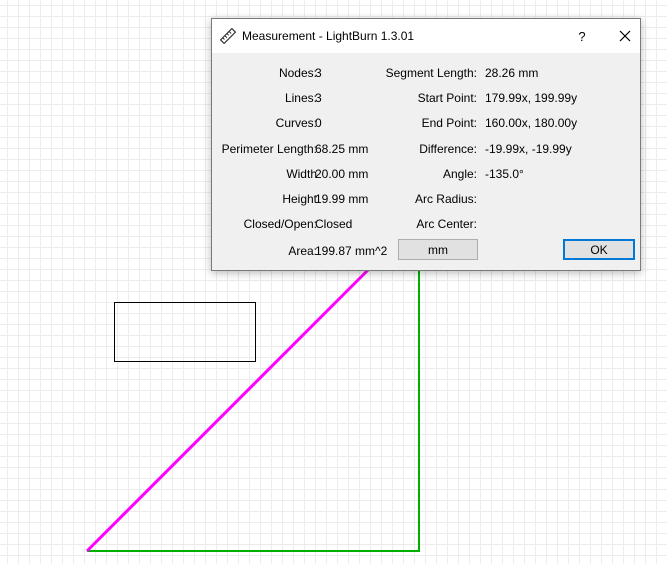 The image size is (667, 564). Describe the element at coordinates (448, 149) in the screenshot. I see `difference-label: Difference:` at that location.